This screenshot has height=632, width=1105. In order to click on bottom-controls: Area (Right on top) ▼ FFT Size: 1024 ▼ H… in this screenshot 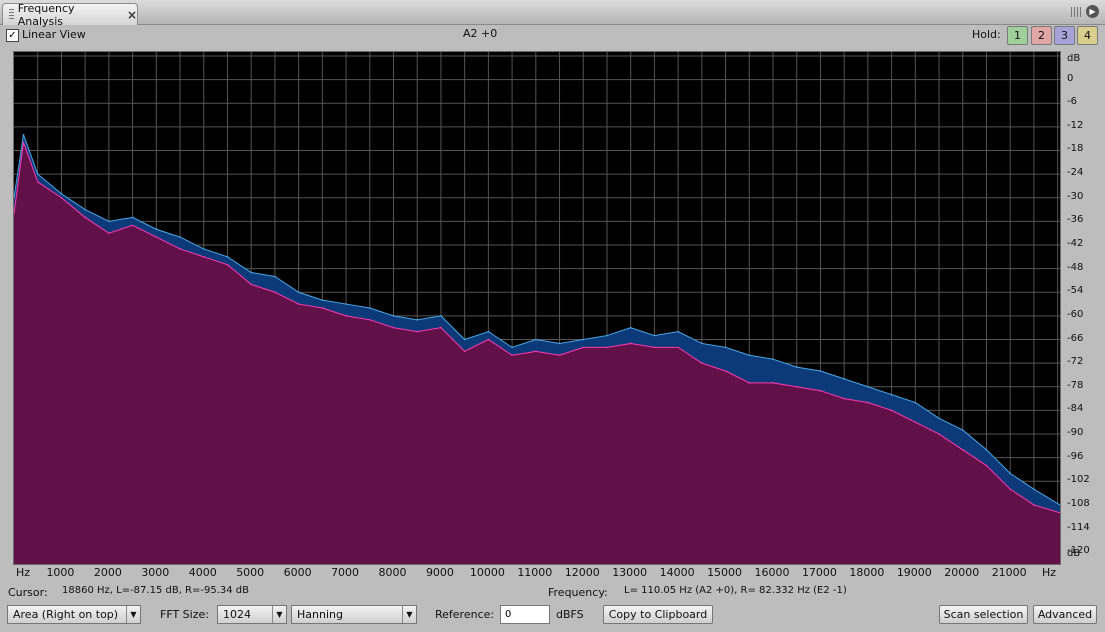, I will do `click(552, 616)`.